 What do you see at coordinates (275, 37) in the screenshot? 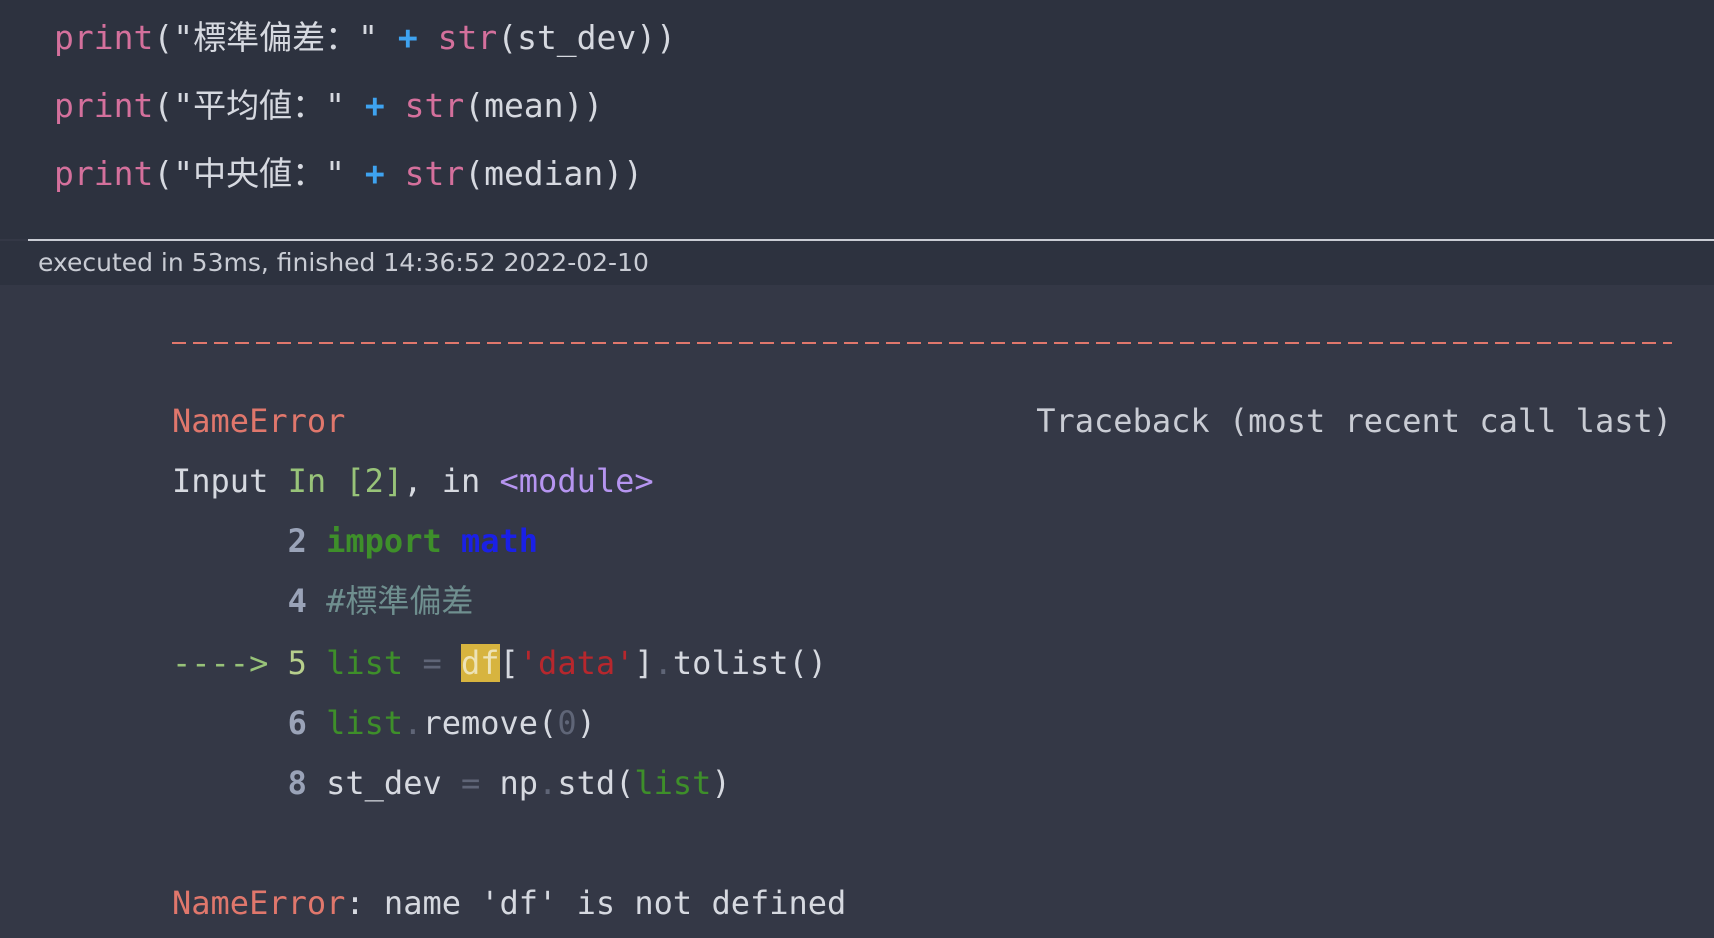
I see `string-literal: "標準偏差："` at bounding box center [275, 37].